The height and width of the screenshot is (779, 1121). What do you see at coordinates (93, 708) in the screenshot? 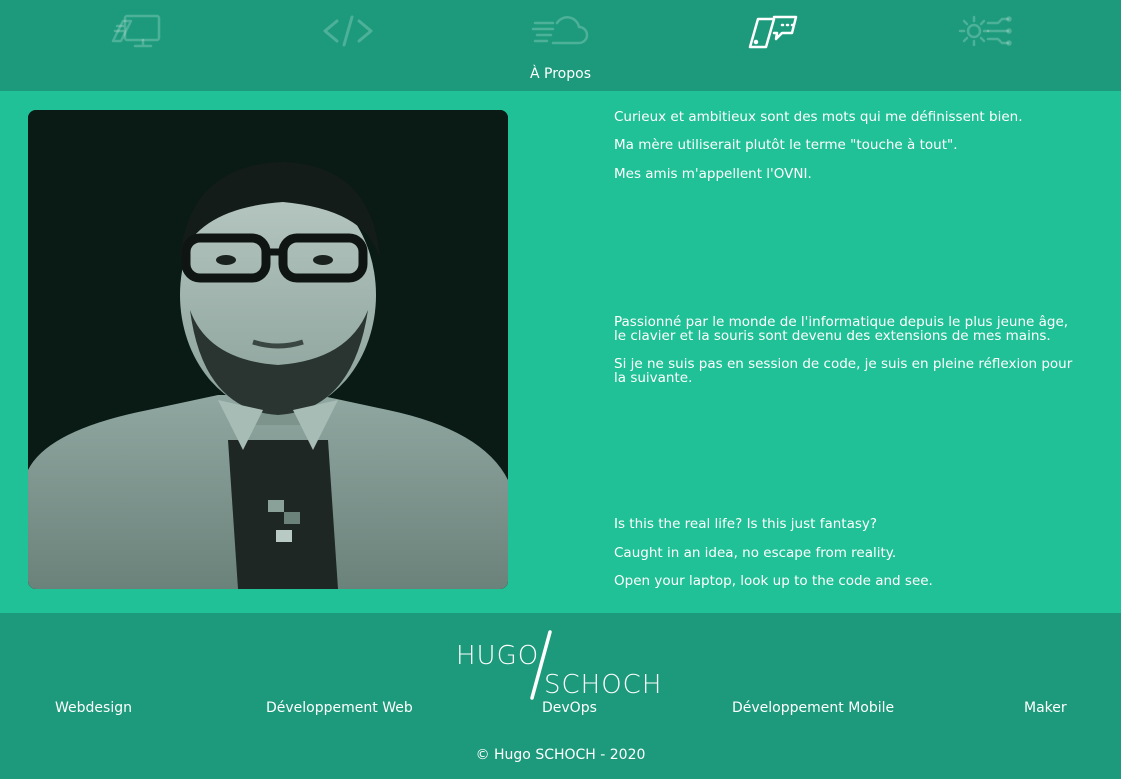
I see `footer-link-webdesign: Webdesign` at bounding box center [93, 708].